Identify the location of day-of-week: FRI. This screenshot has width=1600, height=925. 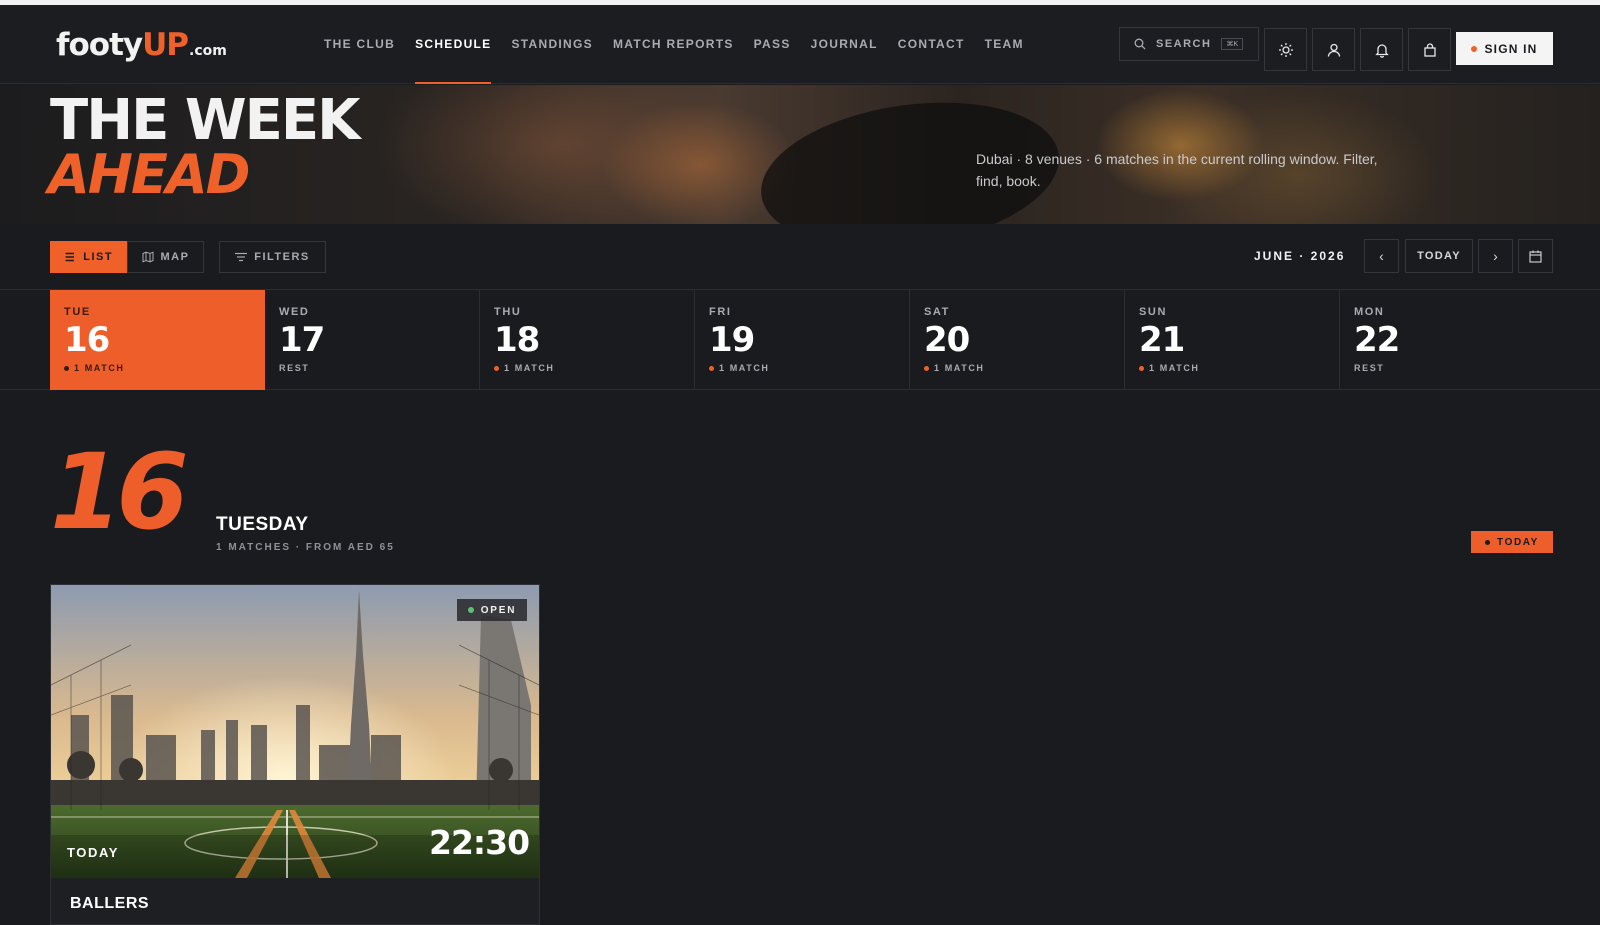
(720, 312).